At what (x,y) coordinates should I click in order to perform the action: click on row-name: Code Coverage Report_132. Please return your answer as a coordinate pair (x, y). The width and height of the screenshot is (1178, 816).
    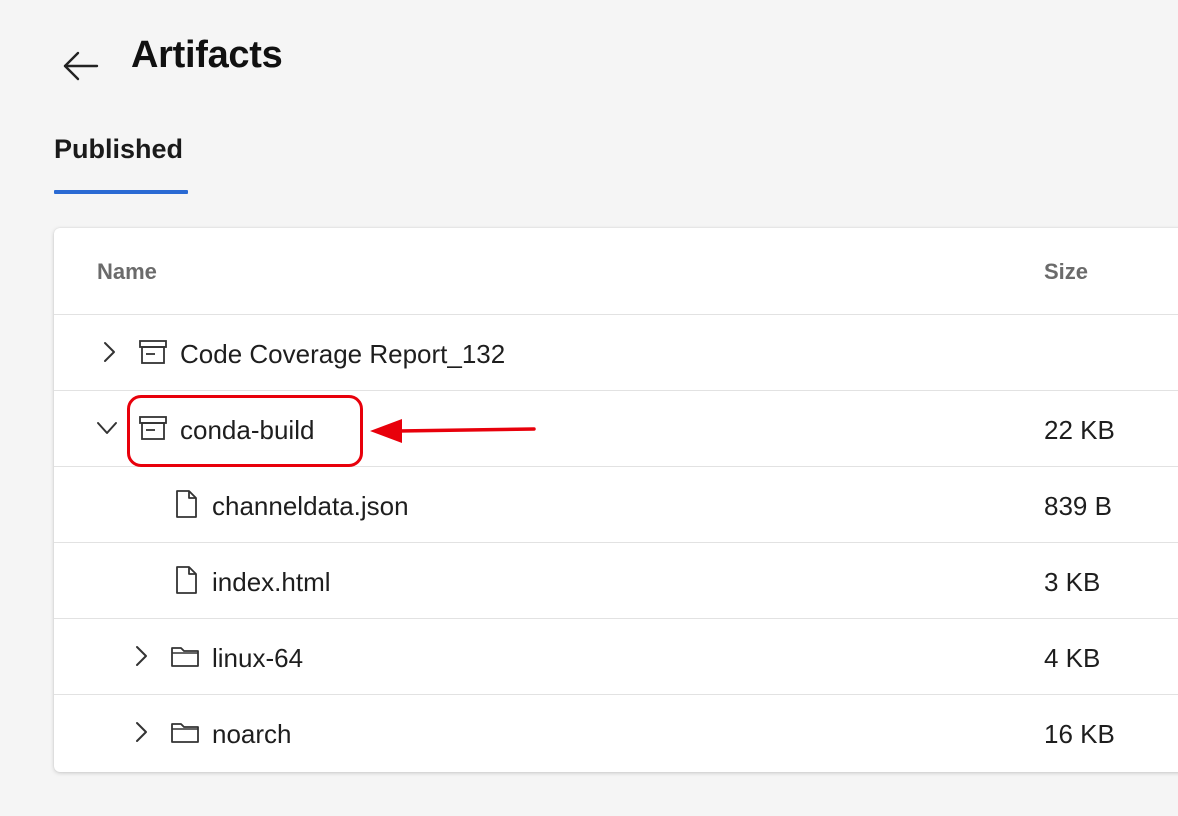
    Looking at the image, I should click on (343, 354).